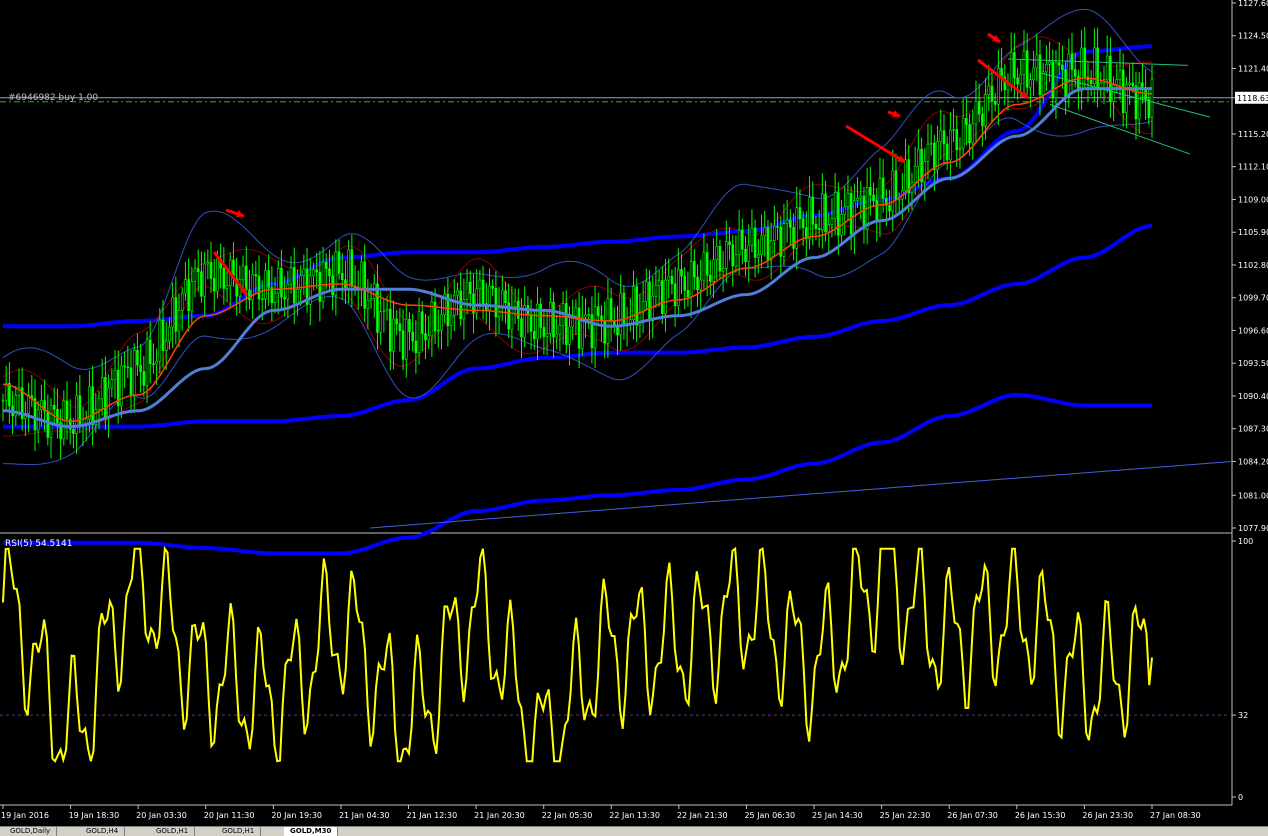 The image size is (1268, 836). What do you see at coordinates (634, 815) in the screenshot?
I see `time-tick-label: 22 Jan 13:30` at bounding box center [634, 815].